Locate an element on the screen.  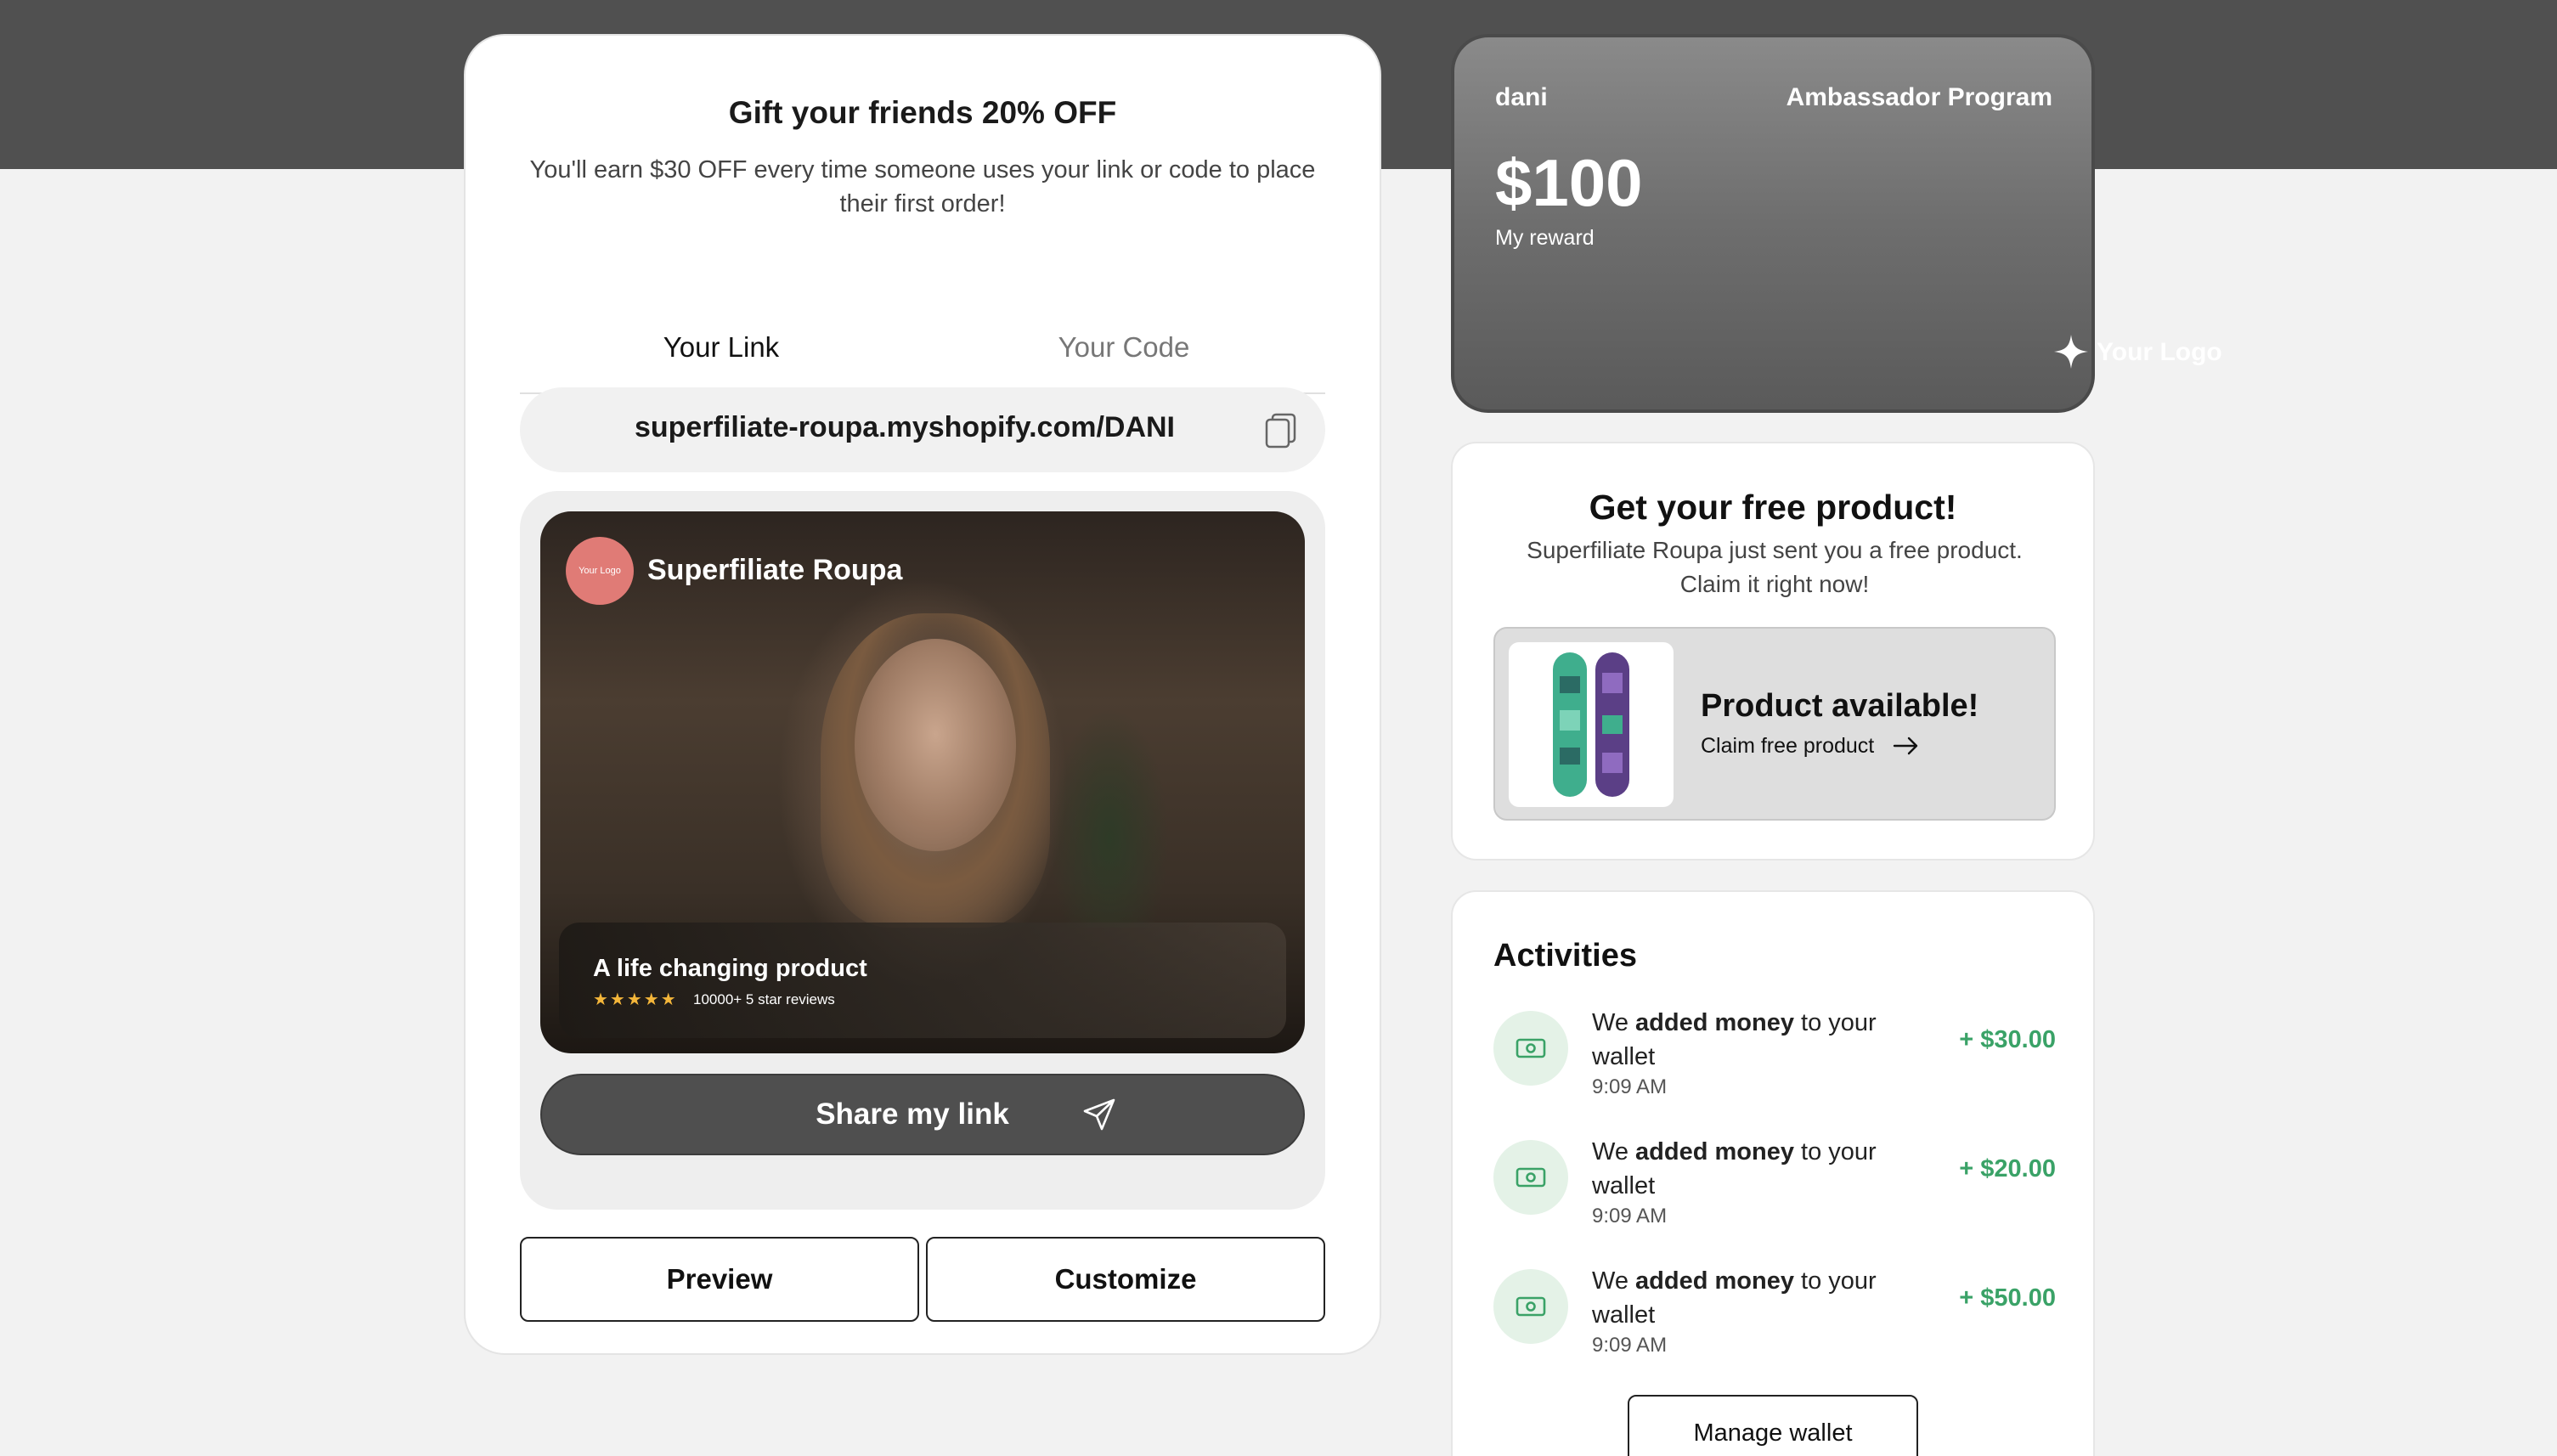
reward-username: dani is located at coordinates (1521, 97).